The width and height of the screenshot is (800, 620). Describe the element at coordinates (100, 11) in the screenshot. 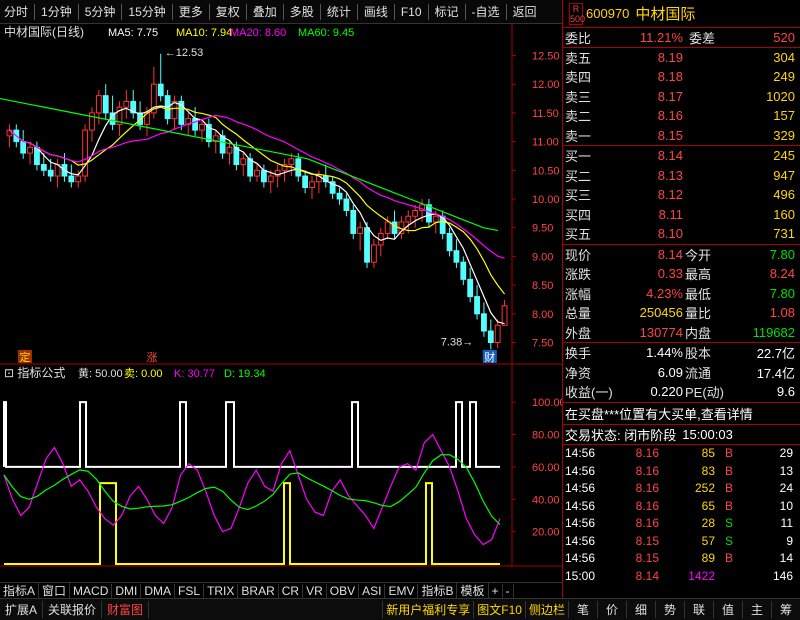

I see `toolbar-item: 5分钟` at that location.